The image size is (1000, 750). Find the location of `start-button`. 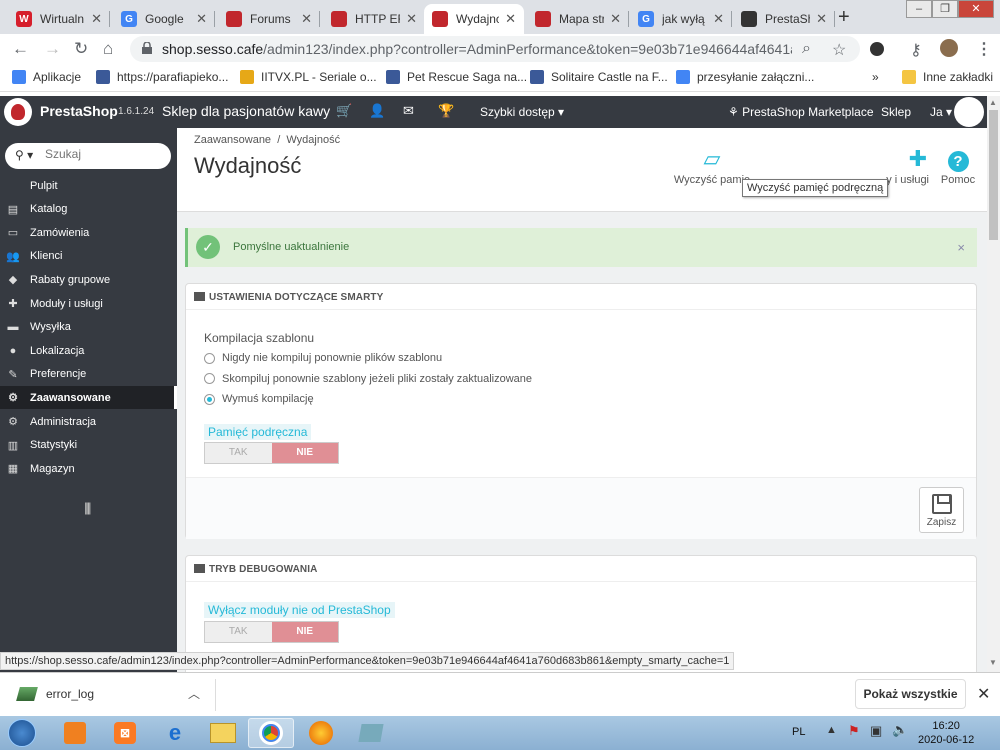

start-button is located at coordinates (22, 733).